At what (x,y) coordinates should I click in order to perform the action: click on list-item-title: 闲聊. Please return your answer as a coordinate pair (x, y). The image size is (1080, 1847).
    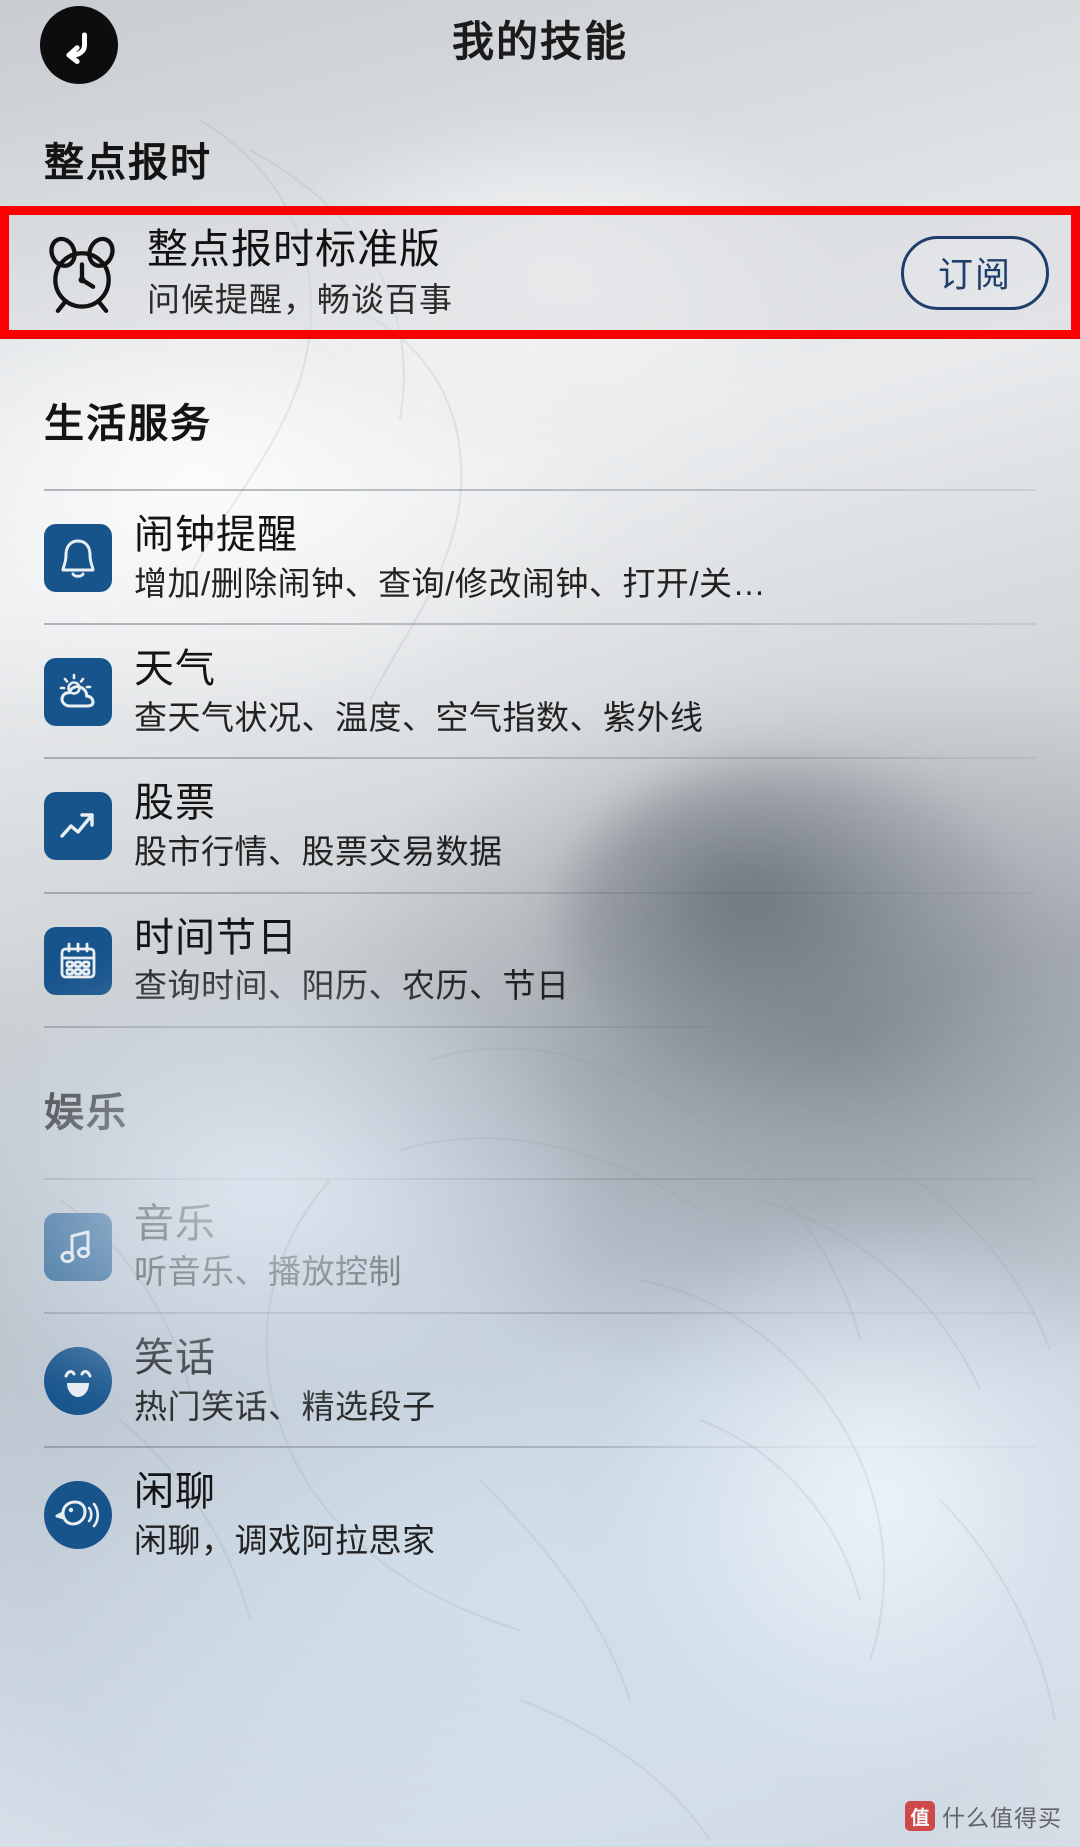
    Looking at the image, I should click on (175, 1492).